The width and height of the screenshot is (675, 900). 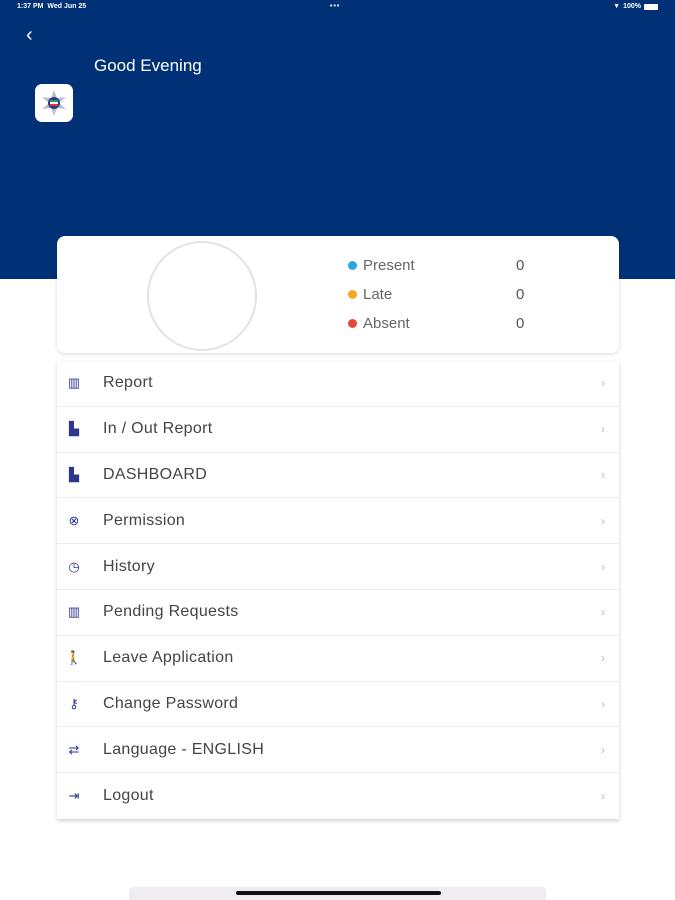 I want to click on wifi-icon: ▼, so click(x=617, y=6).